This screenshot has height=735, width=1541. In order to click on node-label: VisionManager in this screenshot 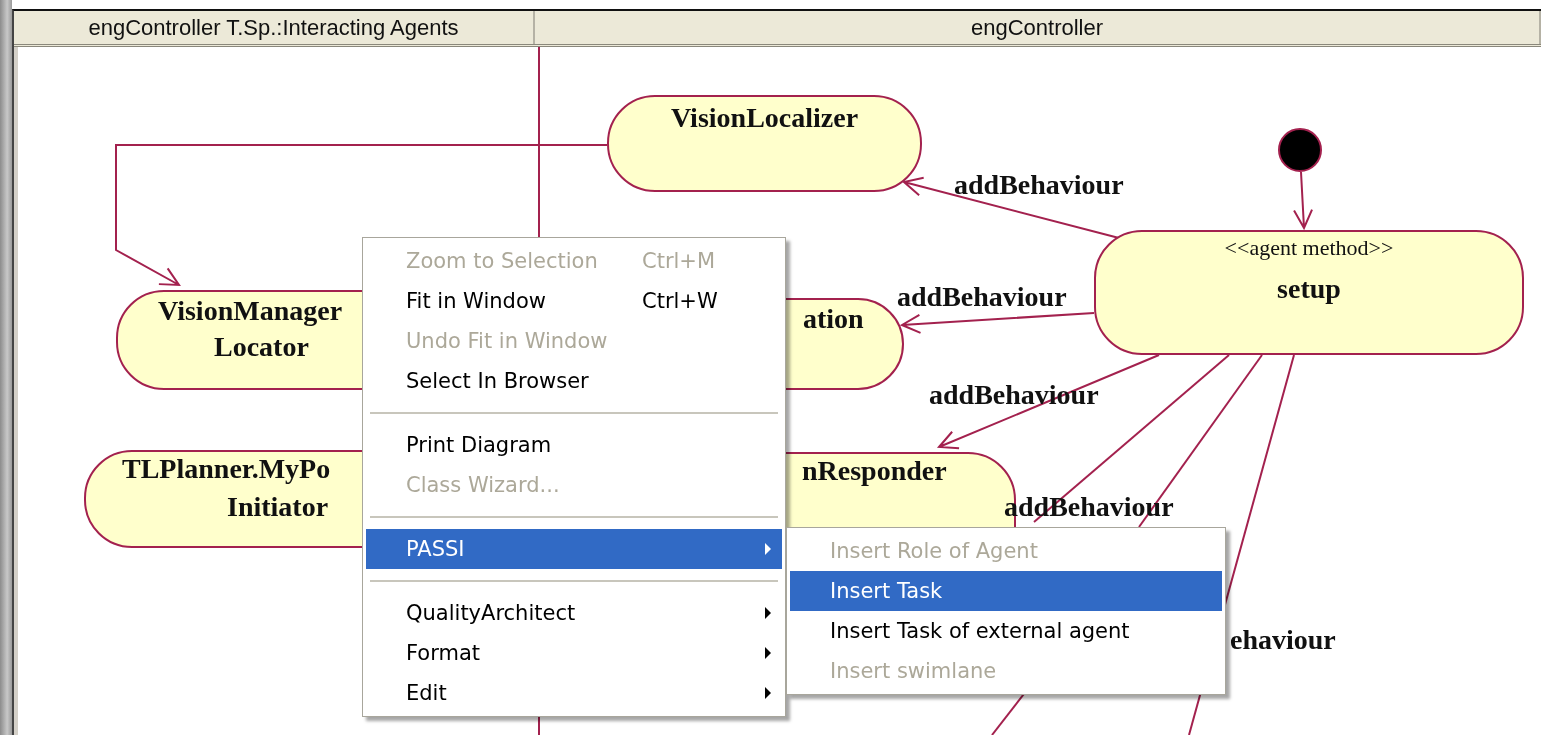, I will do `click(250, 311)`.